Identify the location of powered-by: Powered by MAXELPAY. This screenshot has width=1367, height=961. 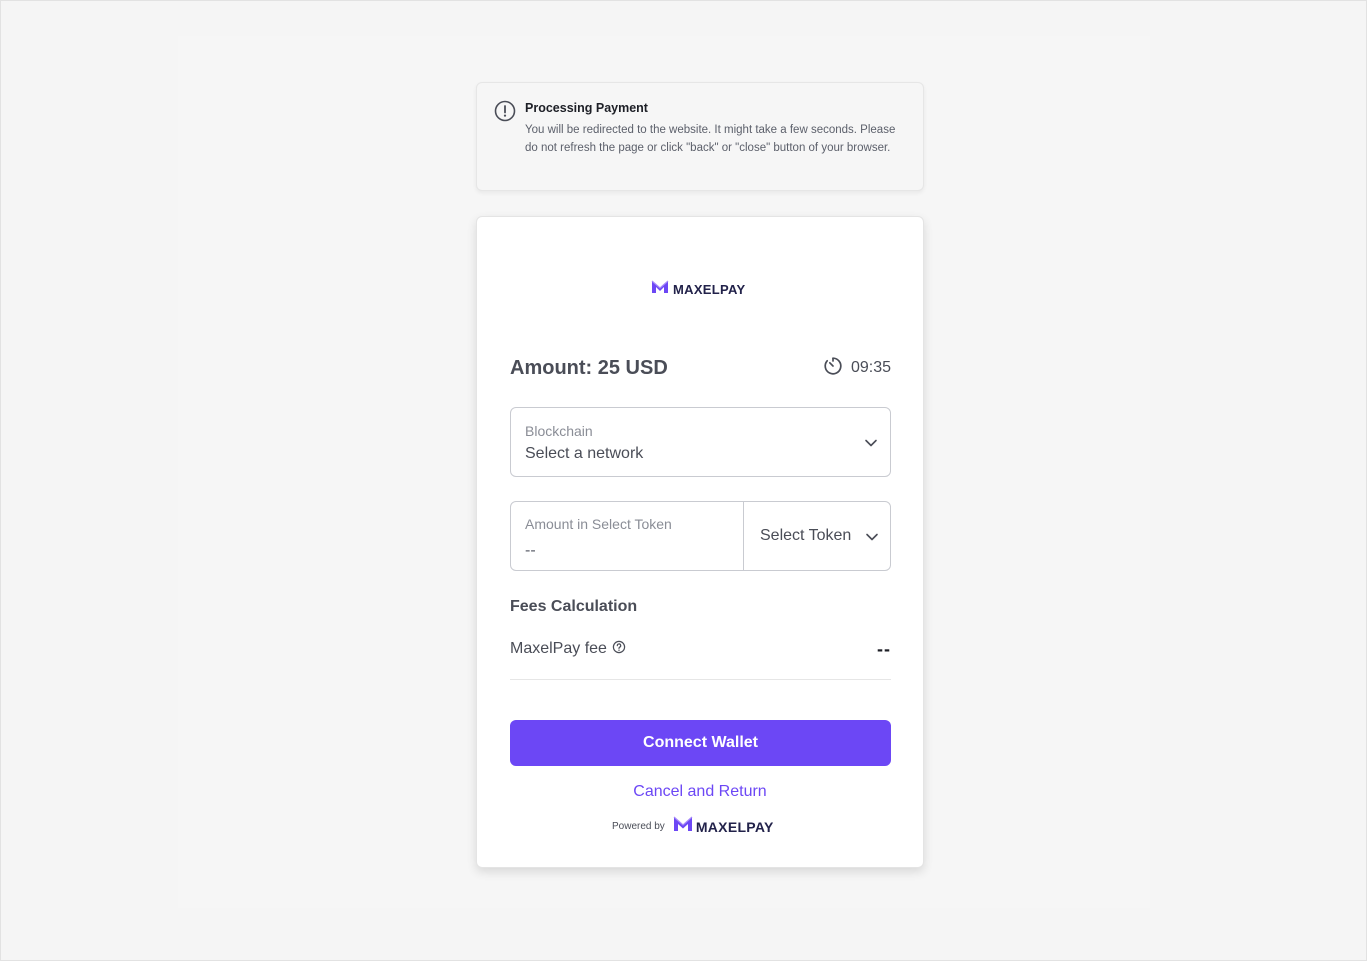
(693, 826).